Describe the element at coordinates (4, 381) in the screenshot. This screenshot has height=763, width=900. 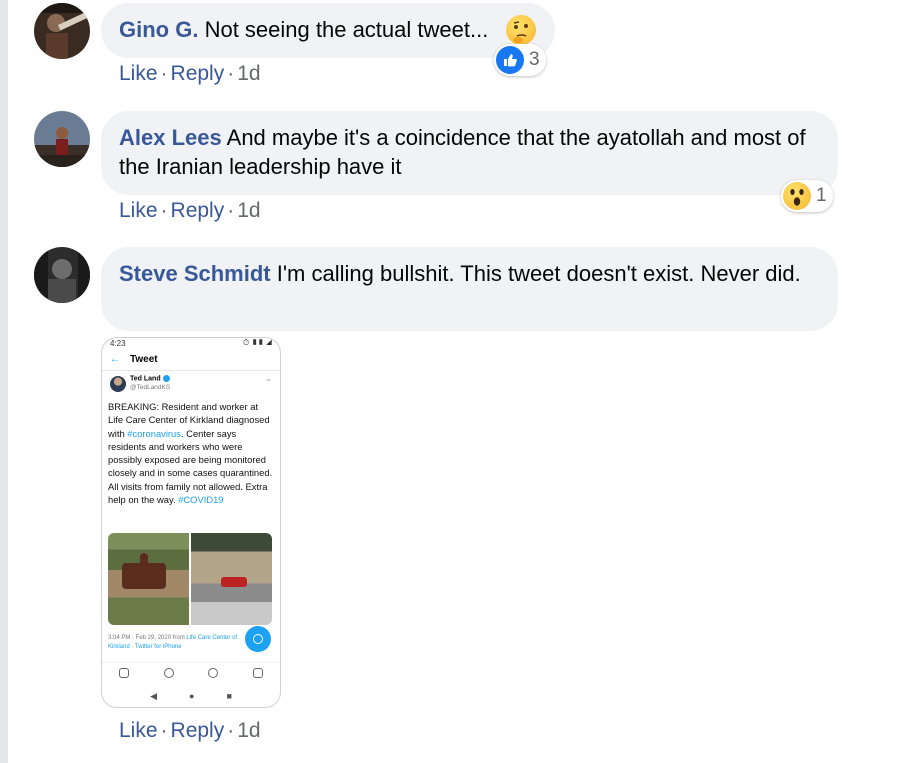
I see `left-divider` at that location.